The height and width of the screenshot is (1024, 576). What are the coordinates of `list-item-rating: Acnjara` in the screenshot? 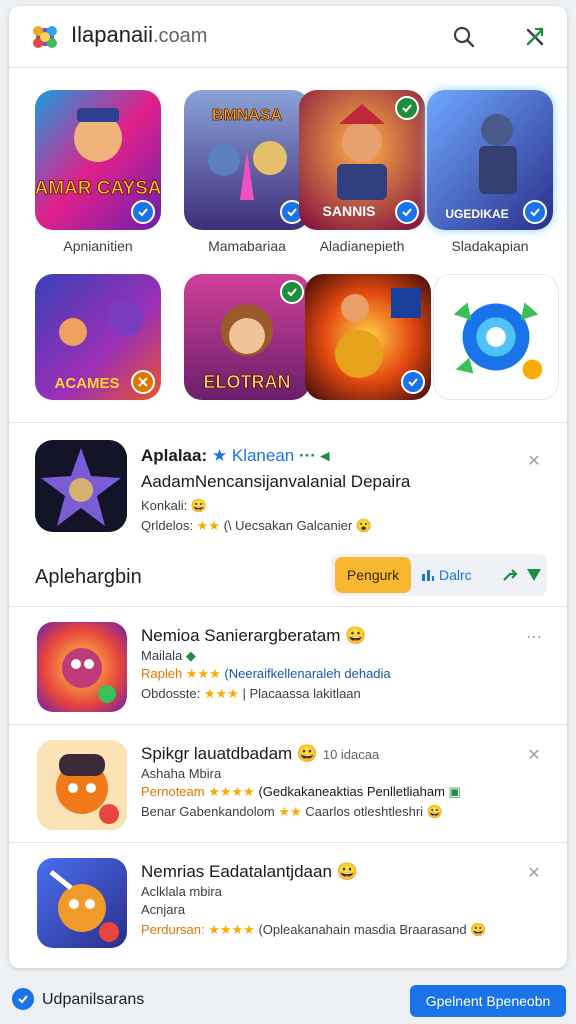 It's located at (163, 909).